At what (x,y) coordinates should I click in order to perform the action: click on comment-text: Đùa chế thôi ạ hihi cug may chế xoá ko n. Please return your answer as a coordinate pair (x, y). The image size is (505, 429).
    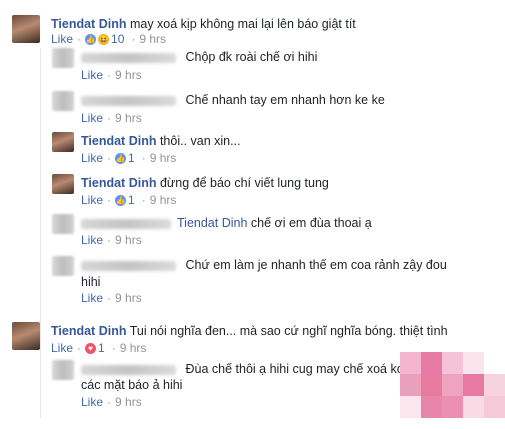
    Looking at the image, I should click on (300, 369).